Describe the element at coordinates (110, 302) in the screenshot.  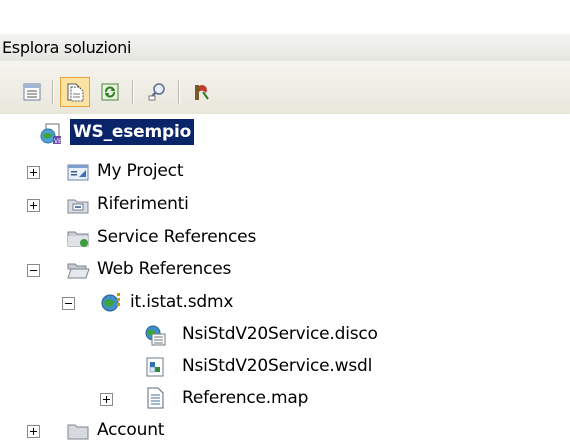
I see `web-reference-icon` at that location.